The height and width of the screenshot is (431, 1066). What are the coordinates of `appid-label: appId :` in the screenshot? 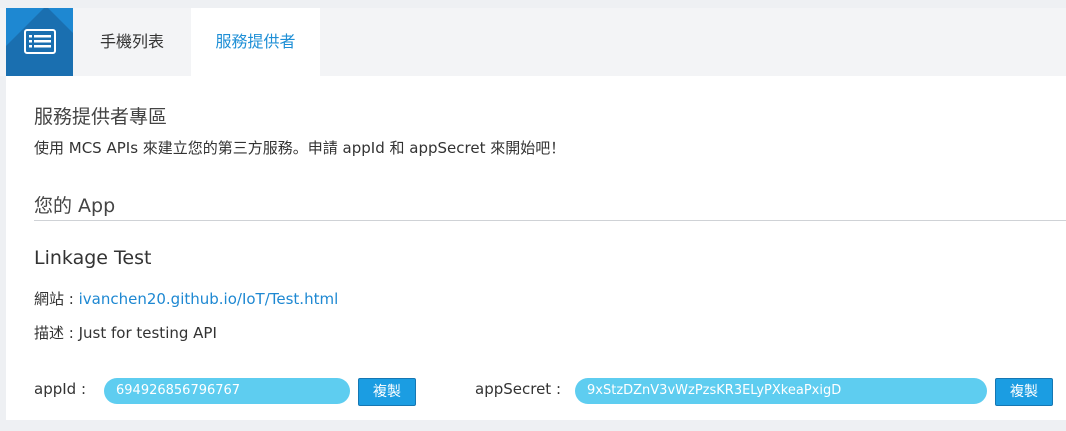 It's located at (60, 389).